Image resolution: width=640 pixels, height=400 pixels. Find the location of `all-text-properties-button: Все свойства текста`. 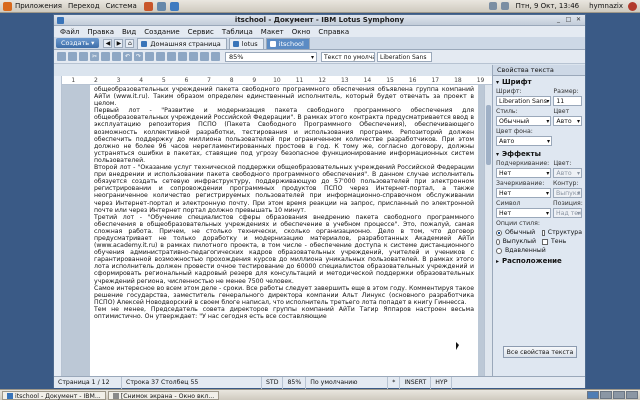

all-text-properties-button: Все свойства текста is located at coordinates (540, 352).